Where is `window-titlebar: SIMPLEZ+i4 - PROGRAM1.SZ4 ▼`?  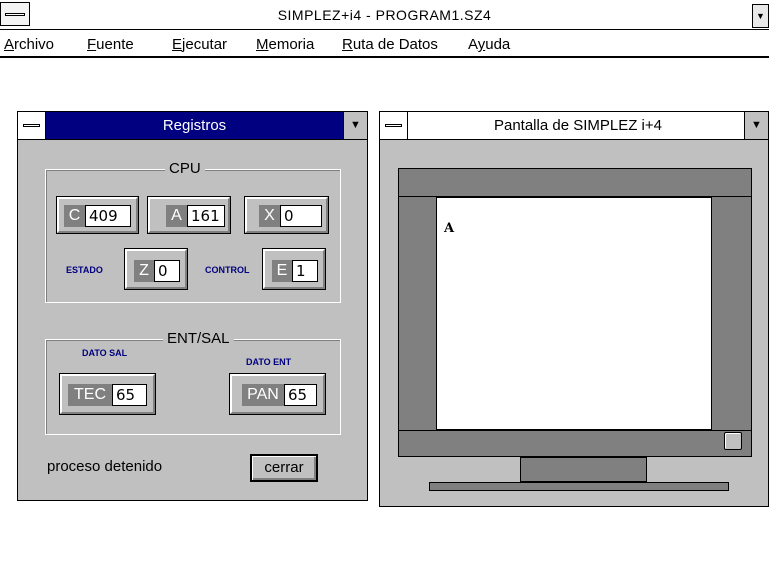
window-titlebar: SIMPLEZ+i4 - PROGRAM1.SZ4 ▼ is located at coordinates (384, 15).